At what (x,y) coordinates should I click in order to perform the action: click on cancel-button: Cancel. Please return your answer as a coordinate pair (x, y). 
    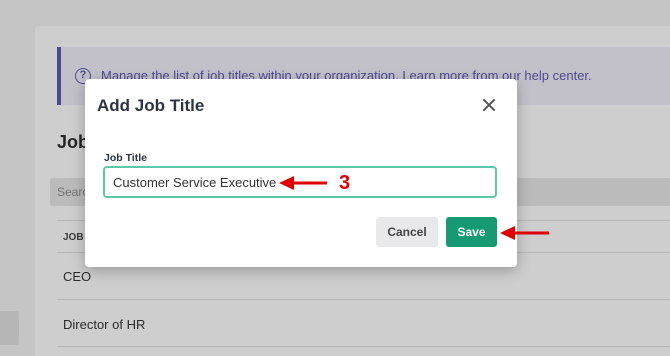
    Looking at the image, I should click on (407, 232).